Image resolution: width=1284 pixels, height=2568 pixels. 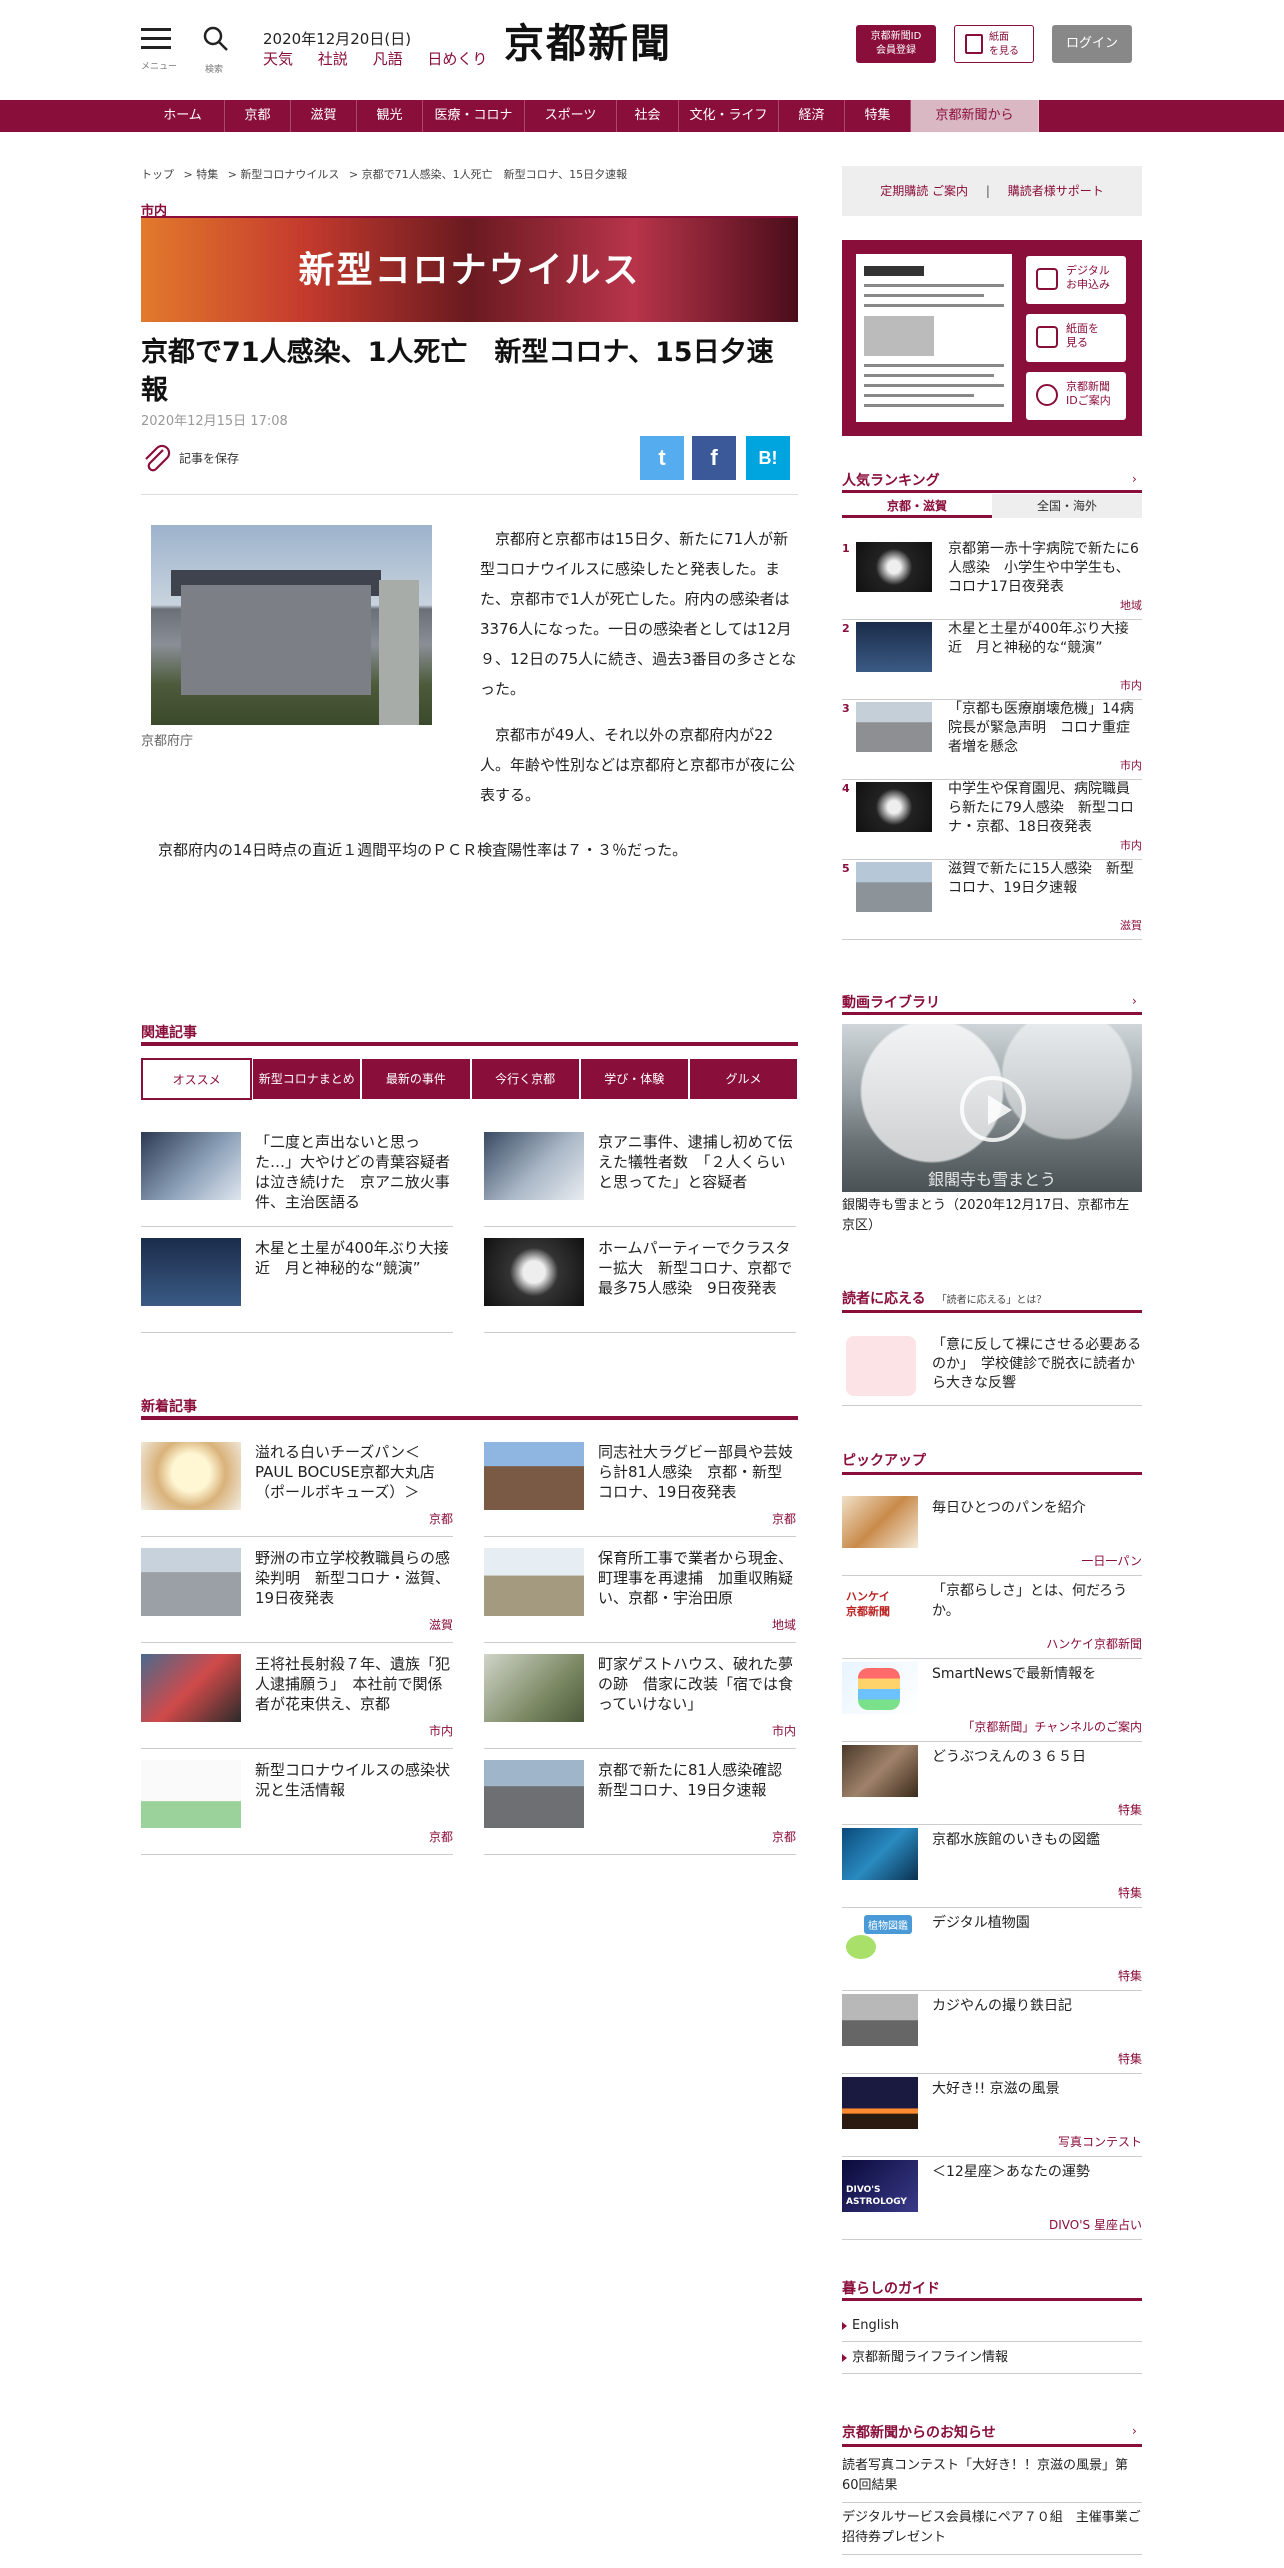 What do you see at coordinates (992, 2033) in the screenshot?
I see `pickup-item: カジやんの撮り鉄日記 特集` at bounding box center [992, 2033].